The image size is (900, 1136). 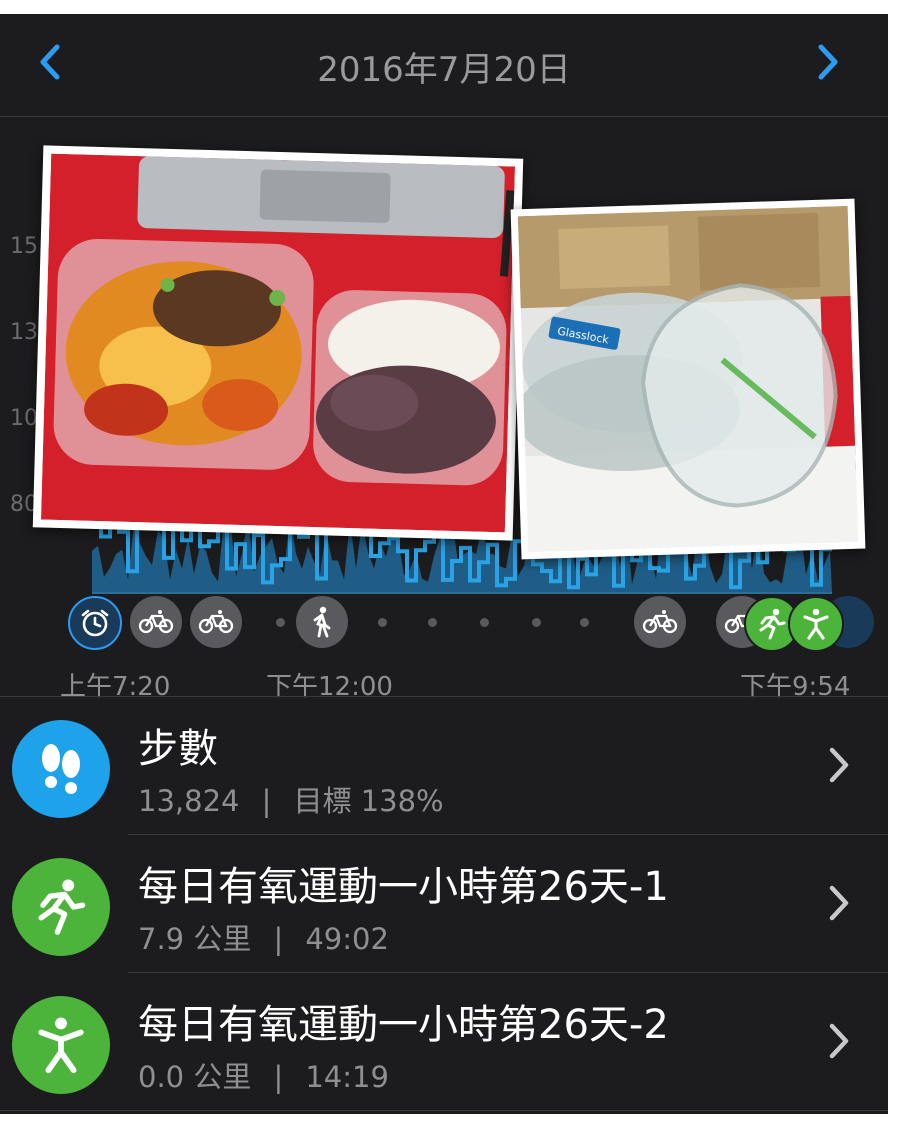 What do you see at coordinates (347, 939) in the screenshot?
I see `row-value: 49:02` at bounding box center [347, 939].